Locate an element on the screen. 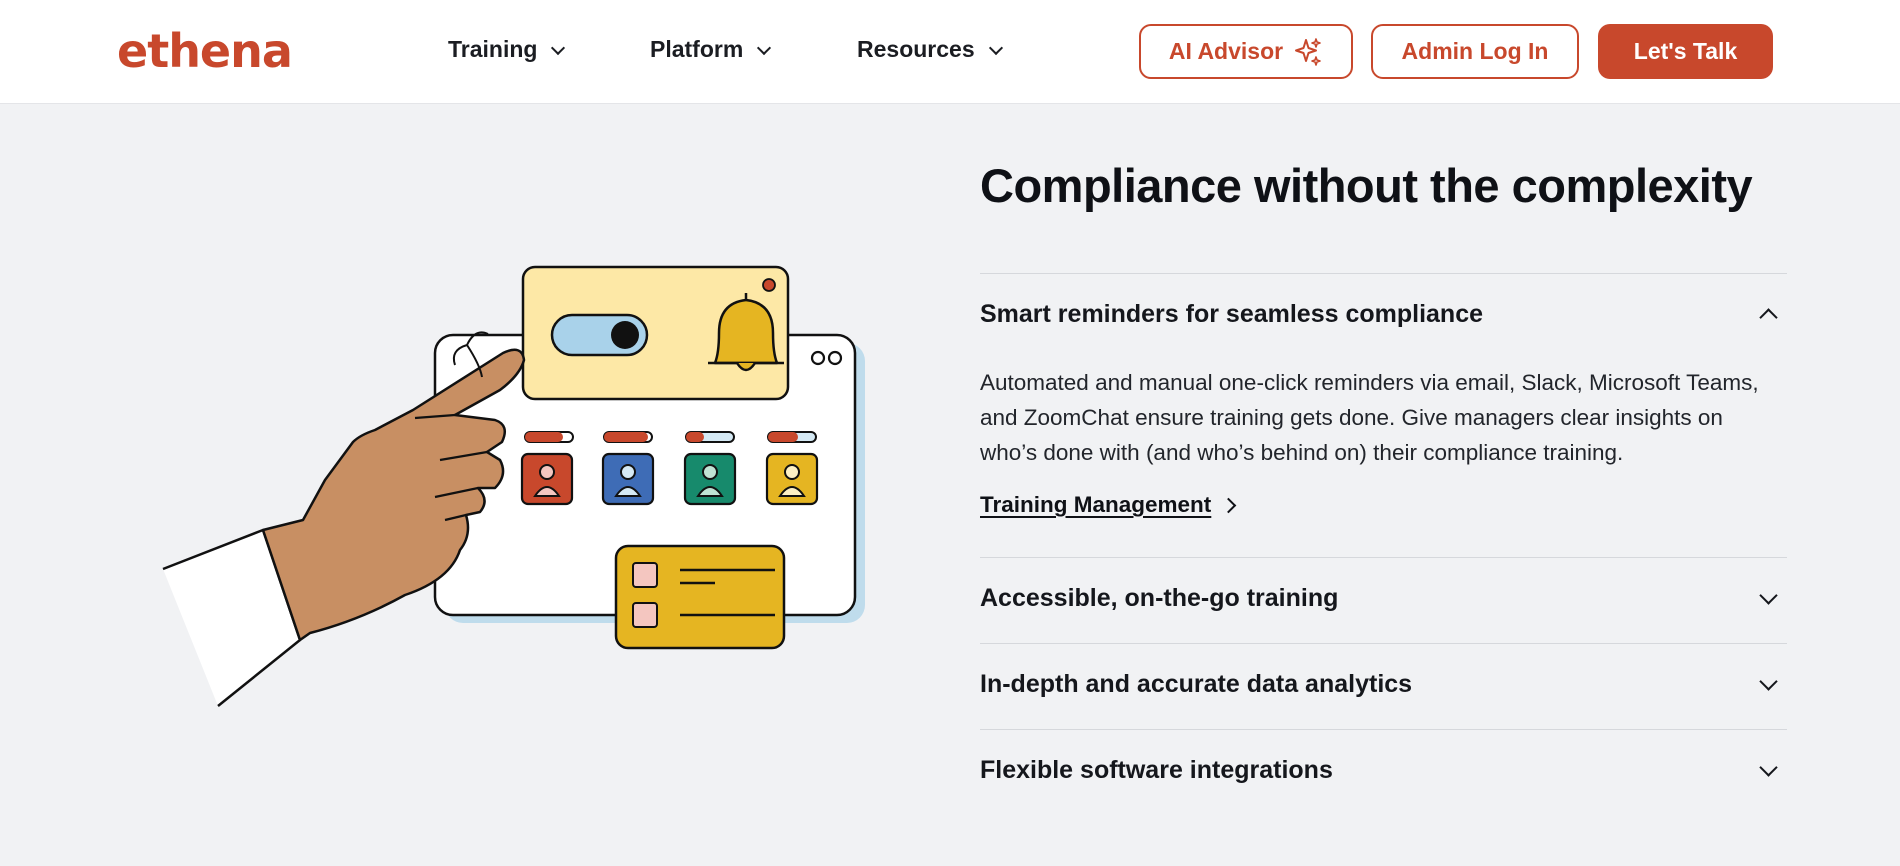 This screenshot has height=866, width=1900. nav-training-label: Training is located at coordinates (493, 49).